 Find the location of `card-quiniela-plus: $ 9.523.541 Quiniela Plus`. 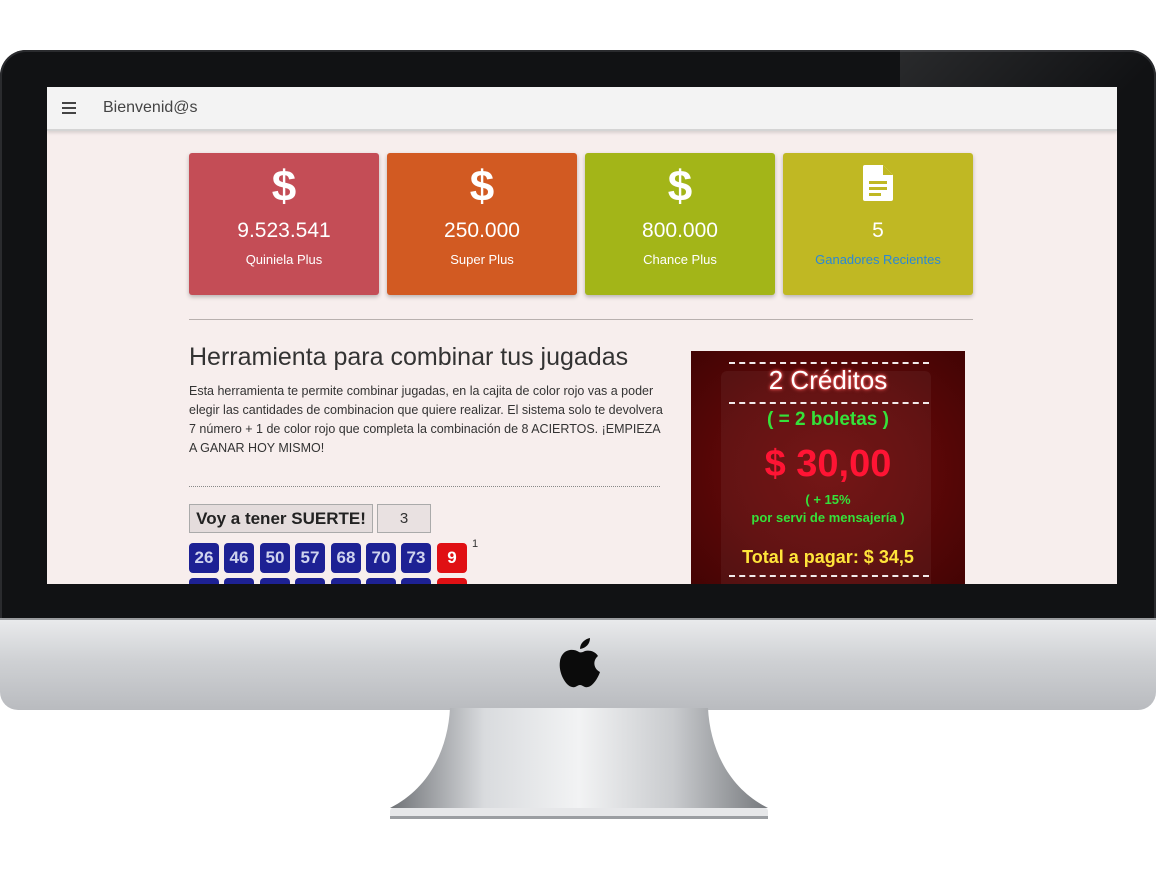

card-quiniela-plus: $ 9.523.541 Quiniela Plus is located at coordinates (284, 224).